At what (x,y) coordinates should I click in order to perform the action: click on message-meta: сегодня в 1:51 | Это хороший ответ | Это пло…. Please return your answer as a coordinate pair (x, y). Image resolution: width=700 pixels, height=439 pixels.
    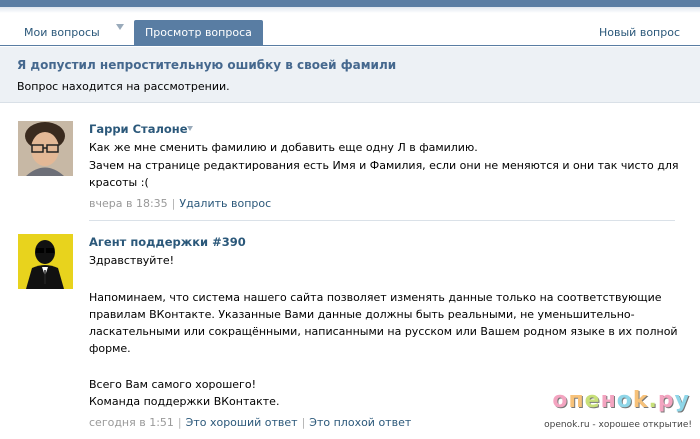
    Looking at the image, I should click on (250, 422).